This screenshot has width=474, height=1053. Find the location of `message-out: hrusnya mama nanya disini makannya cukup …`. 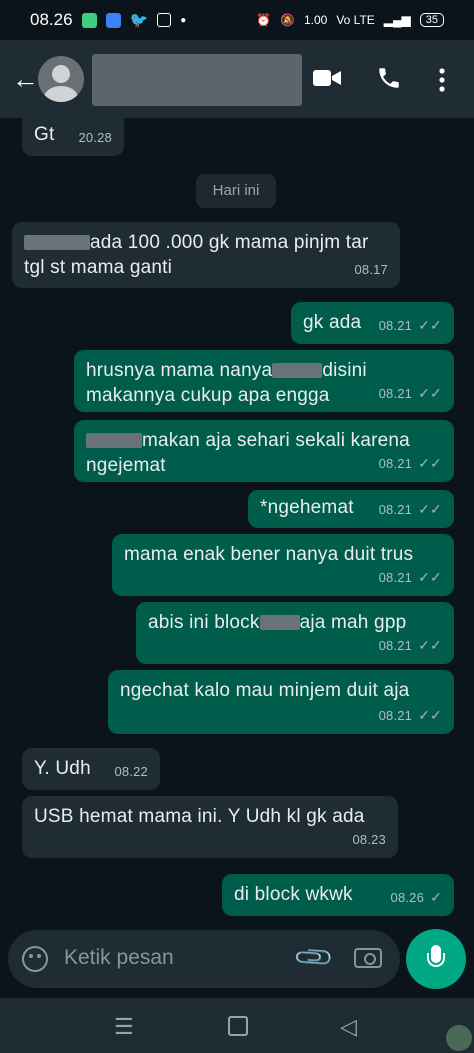

message-out: hrusnya mama nanya disini makannya cukup … is located at coordinates (264, 381).